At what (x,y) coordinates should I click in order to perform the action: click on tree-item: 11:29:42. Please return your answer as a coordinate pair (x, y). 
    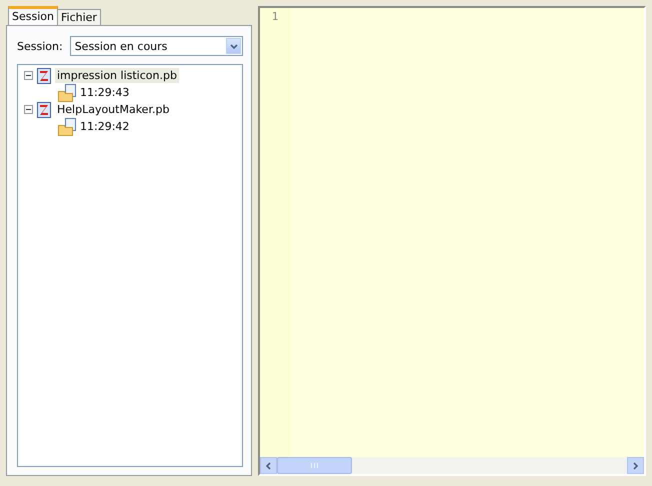
    Looking at the image, I should click on (105, 126).